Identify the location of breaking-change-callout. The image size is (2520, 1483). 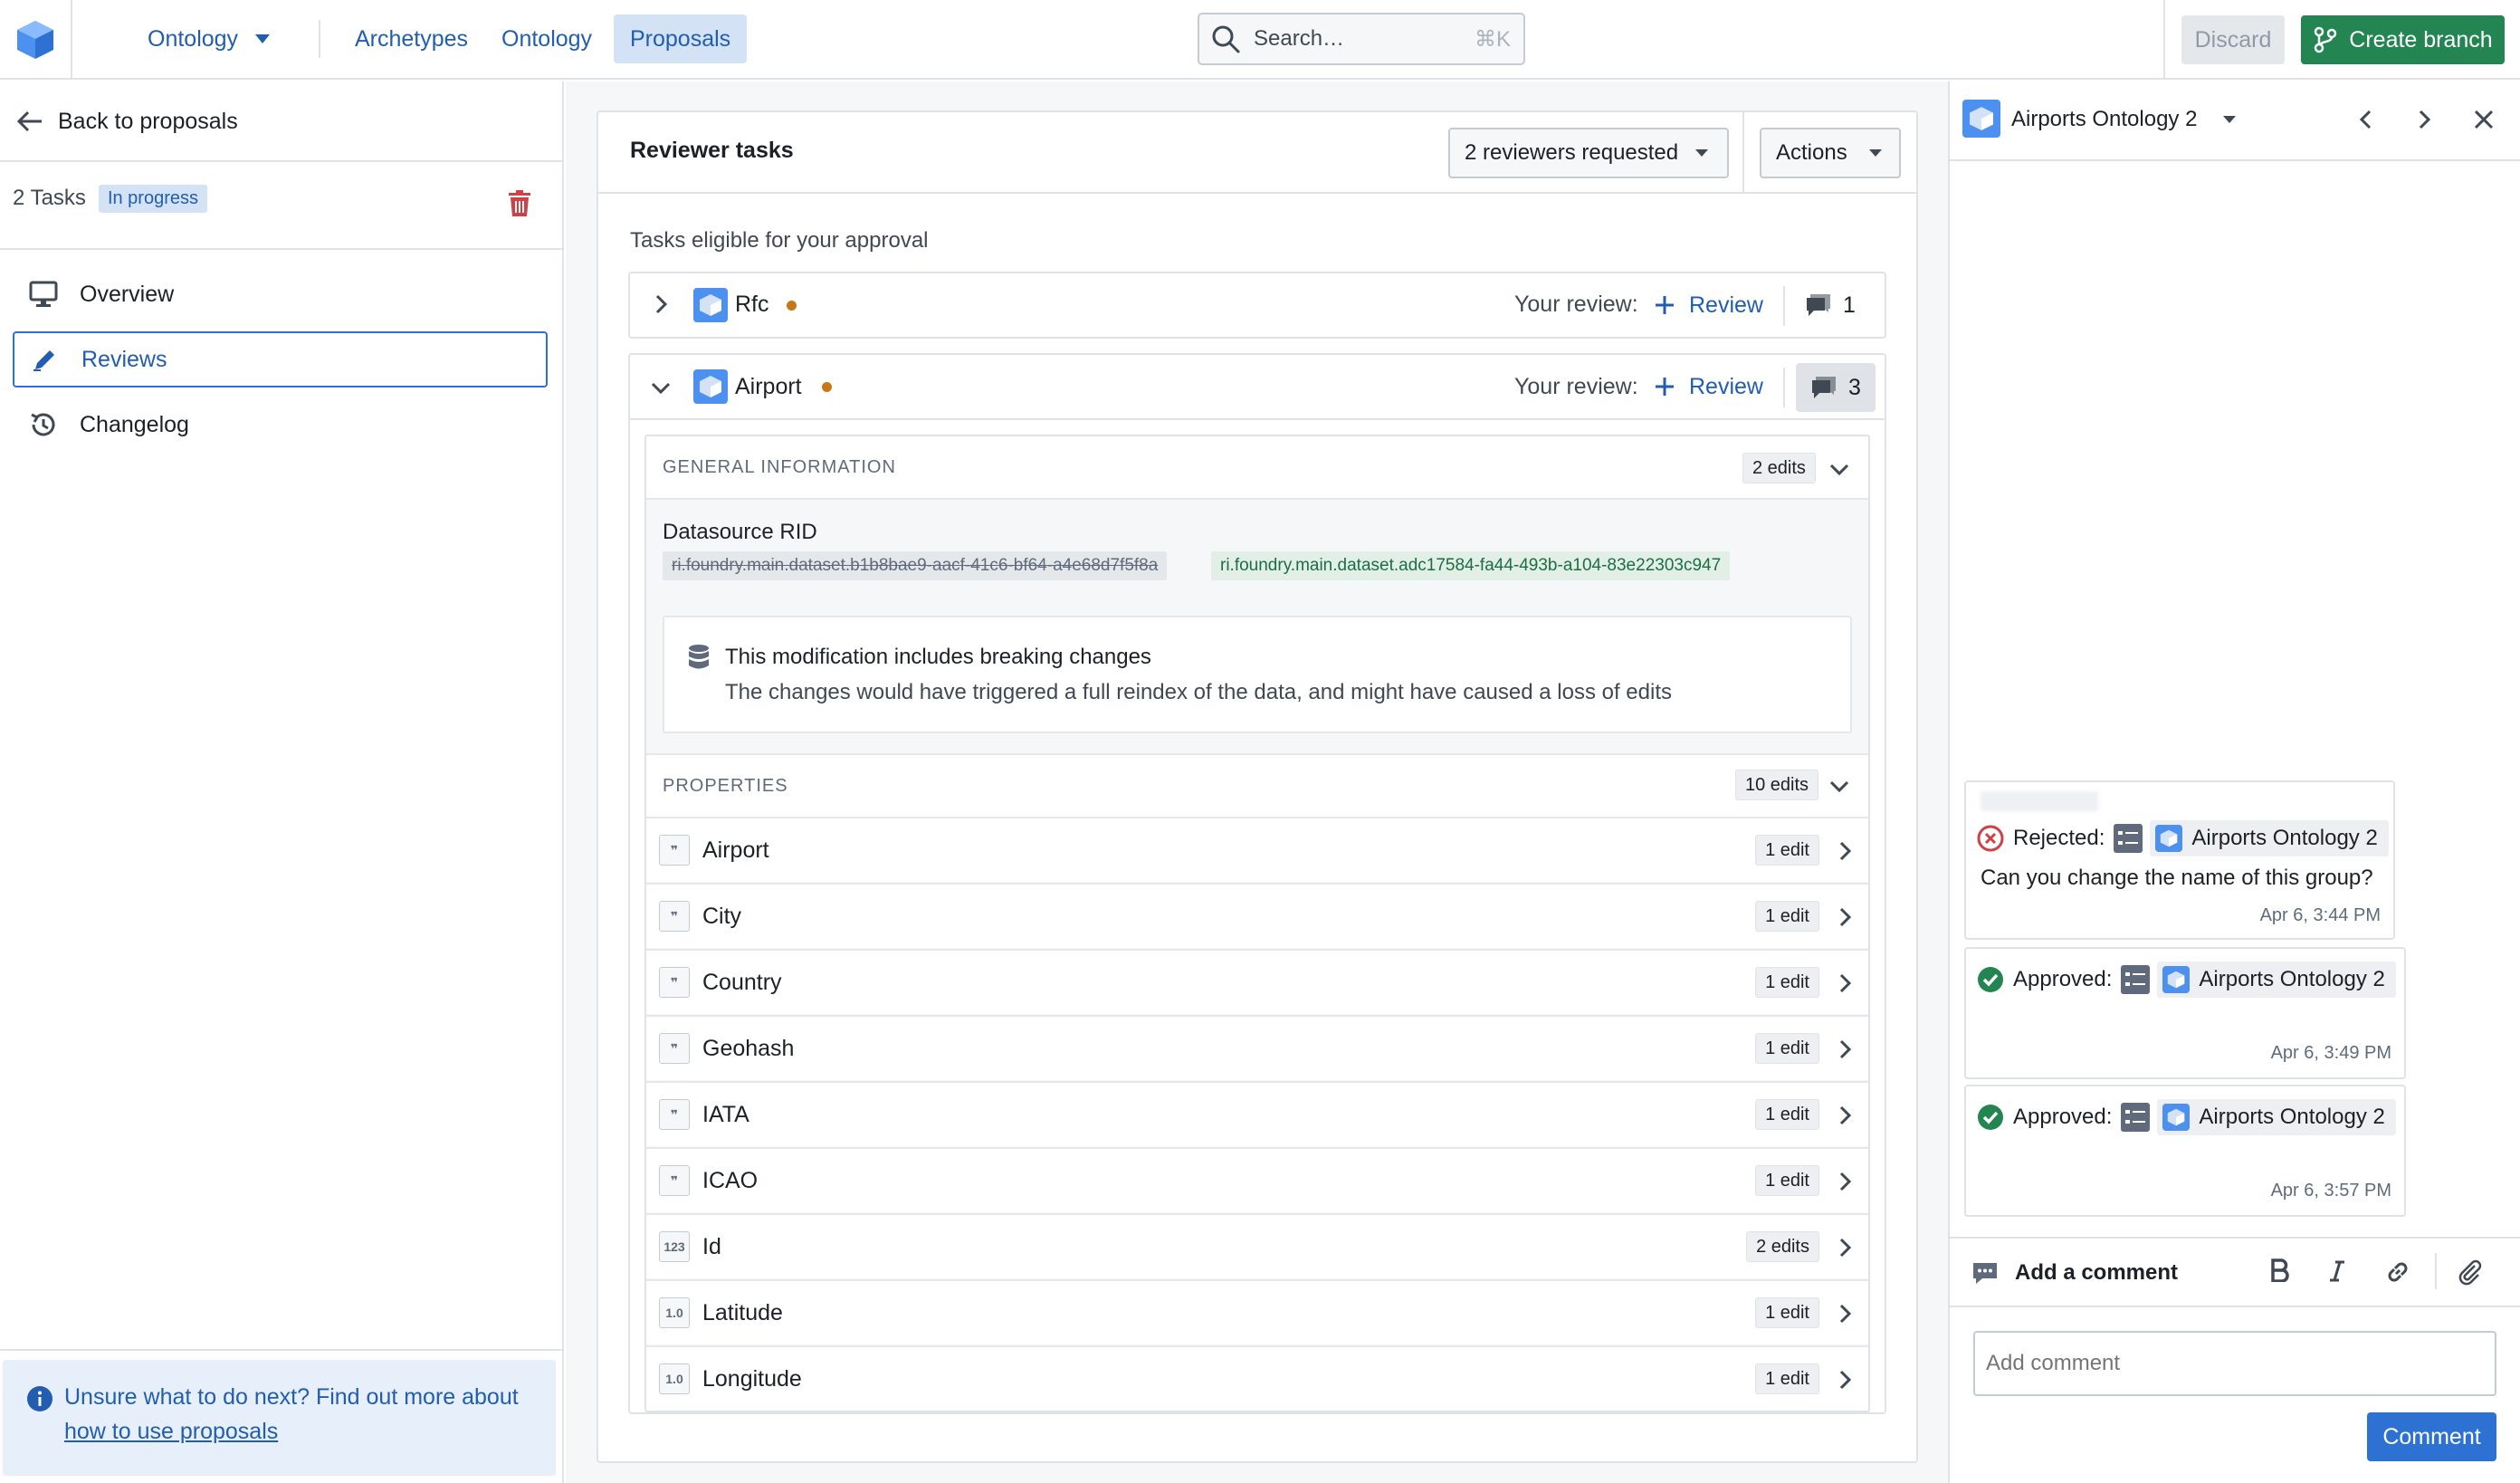
(1258, 674).